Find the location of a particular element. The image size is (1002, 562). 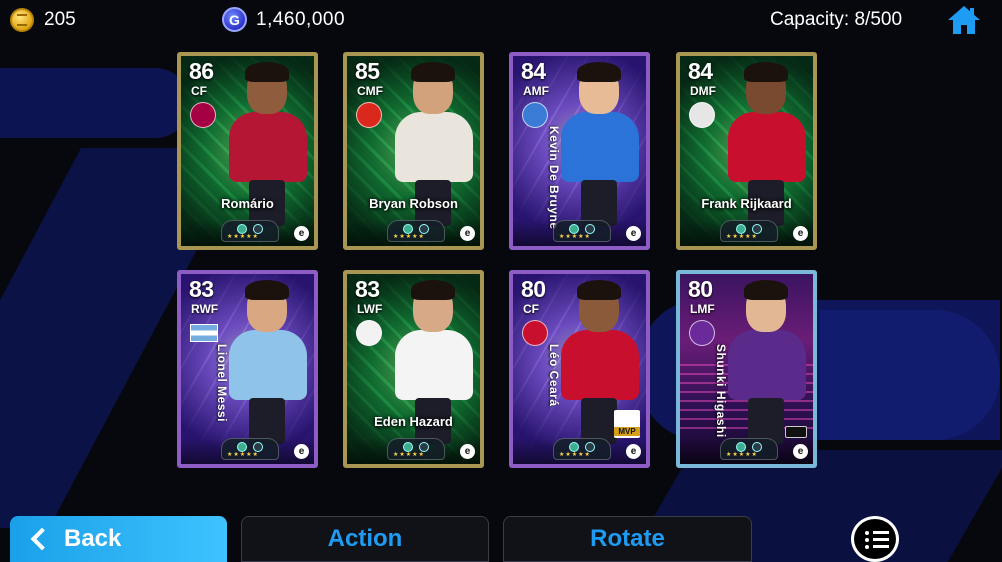

chevron-left-icon is located at coordinates (42, 539).